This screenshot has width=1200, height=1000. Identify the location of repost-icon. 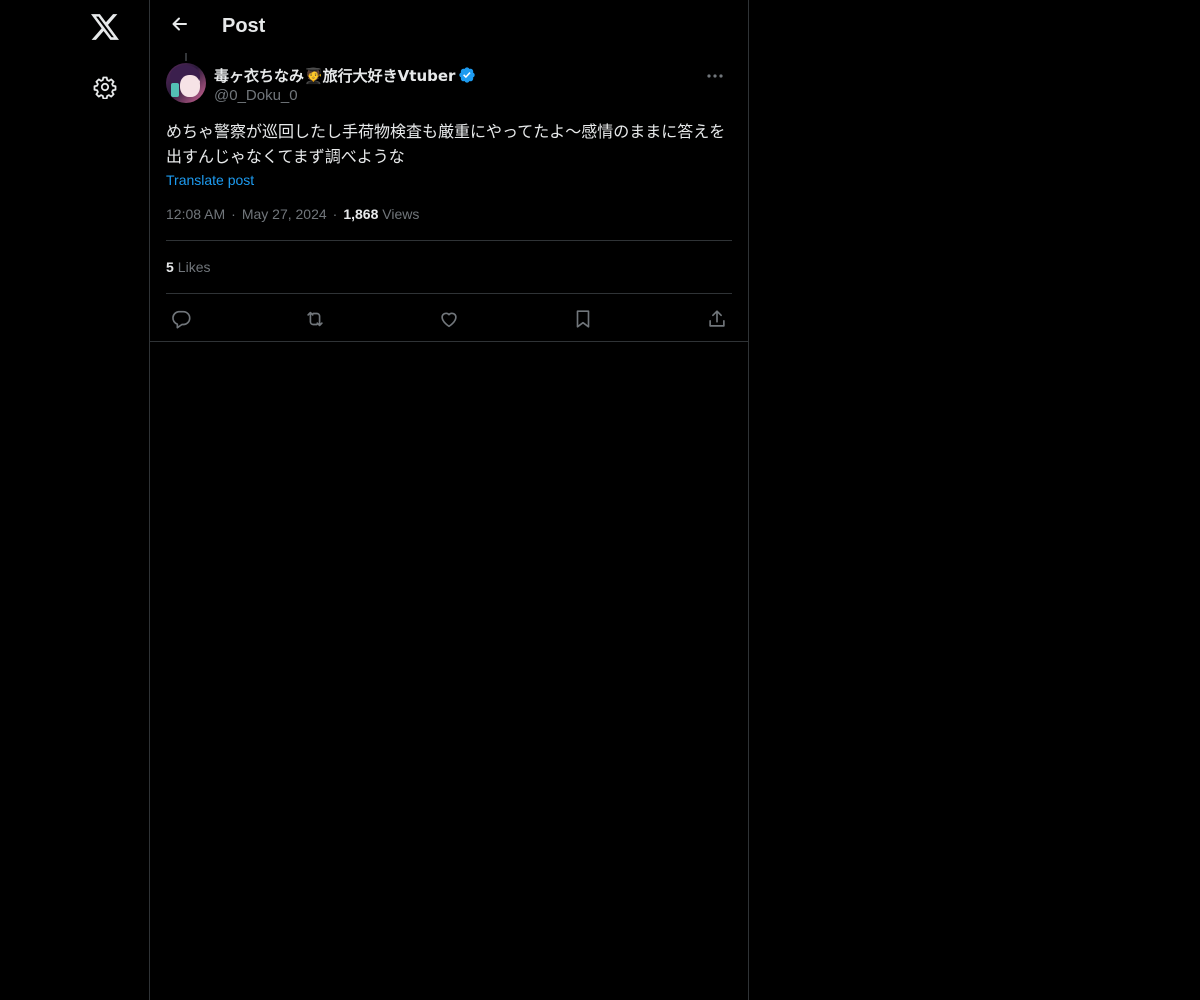
(315, 321).